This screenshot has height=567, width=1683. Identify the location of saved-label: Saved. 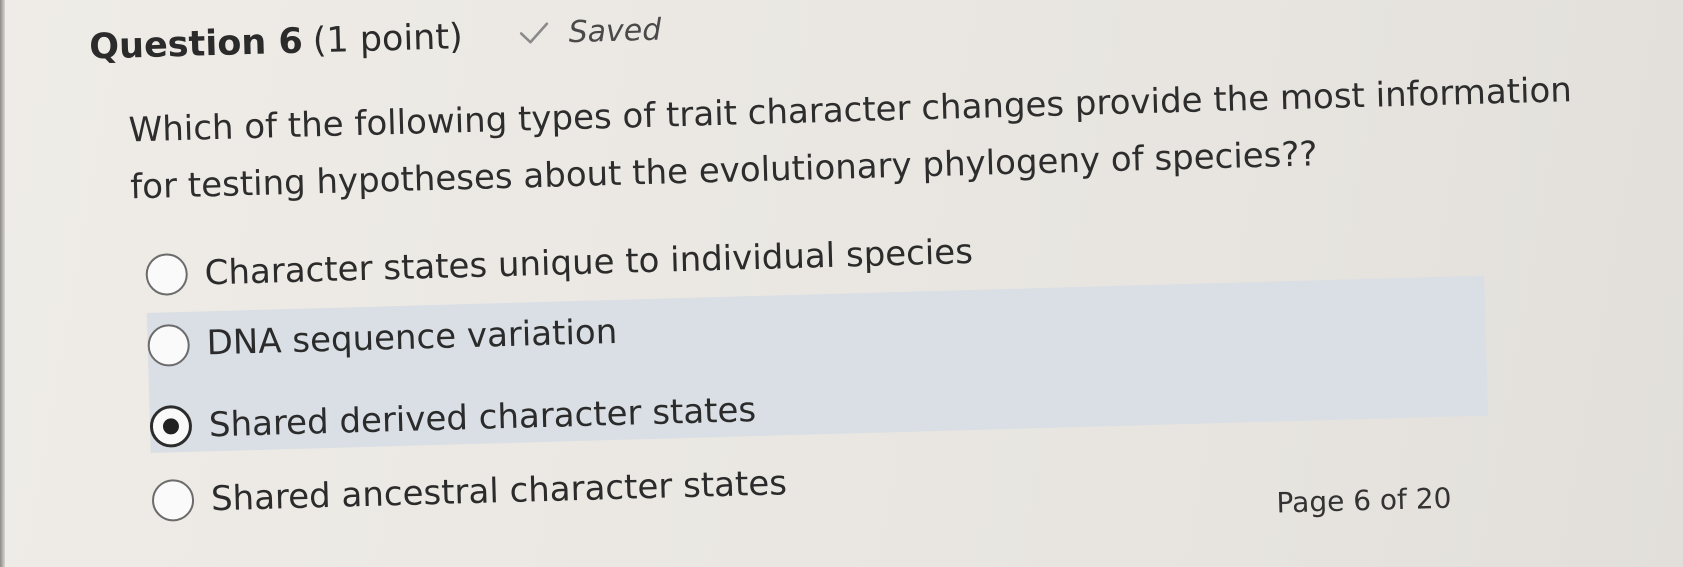
(615, 31).